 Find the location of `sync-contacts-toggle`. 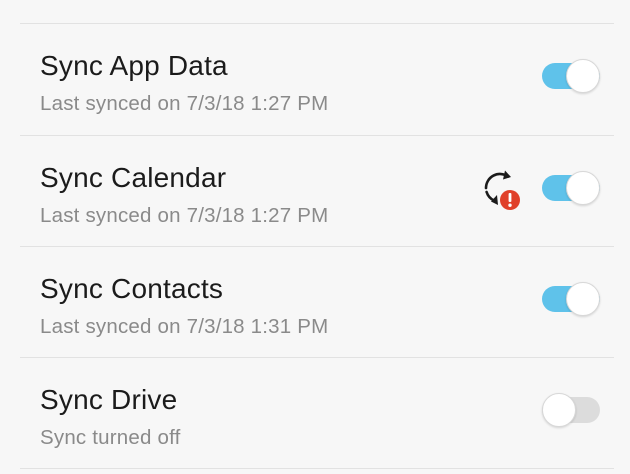

sync-contacts-toggle is located at coordinates (571, 299).